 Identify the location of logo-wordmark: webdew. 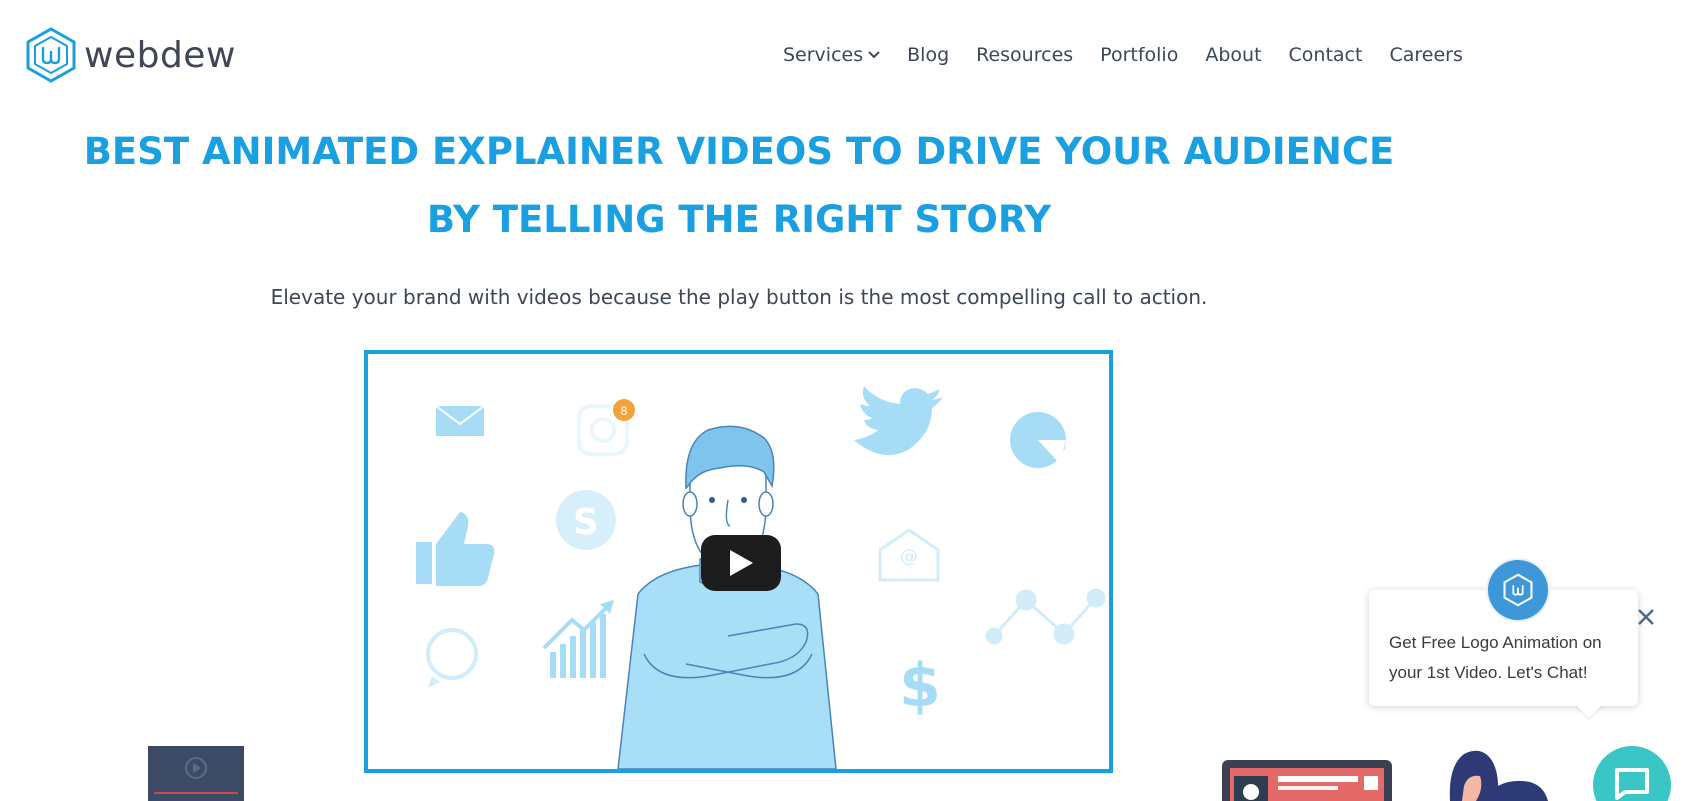
(160, 55).